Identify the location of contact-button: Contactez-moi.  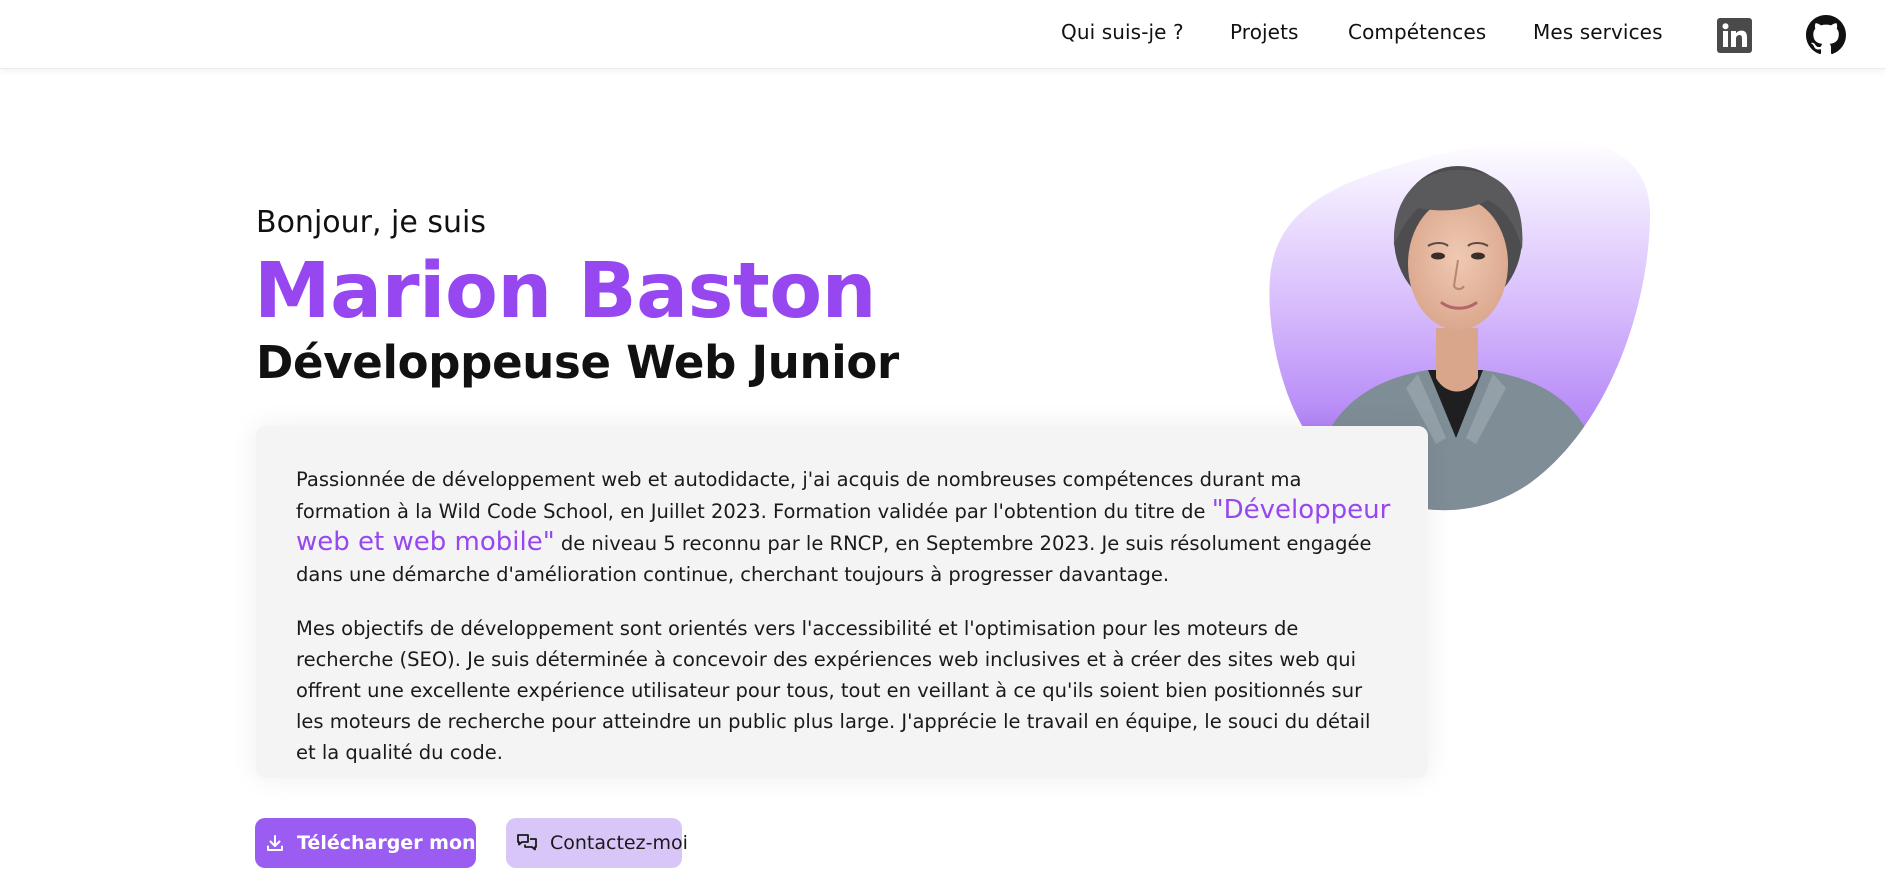
(597, 843).